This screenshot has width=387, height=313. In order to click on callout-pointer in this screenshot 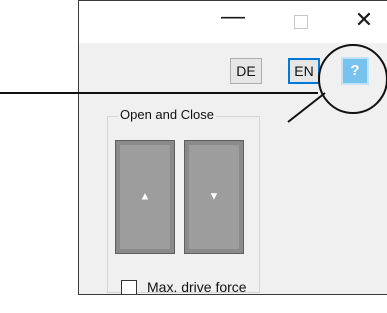, I will do `click(306, 107)`.